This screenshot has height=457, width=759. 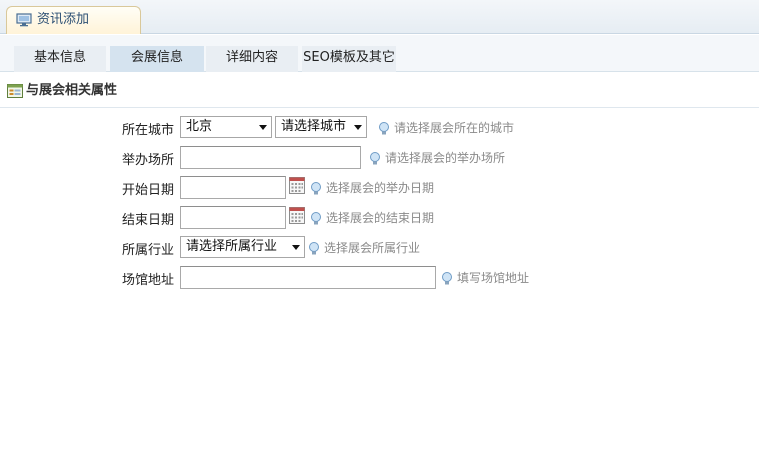 I want to click on start-date-input, so click(x=233, y=187).